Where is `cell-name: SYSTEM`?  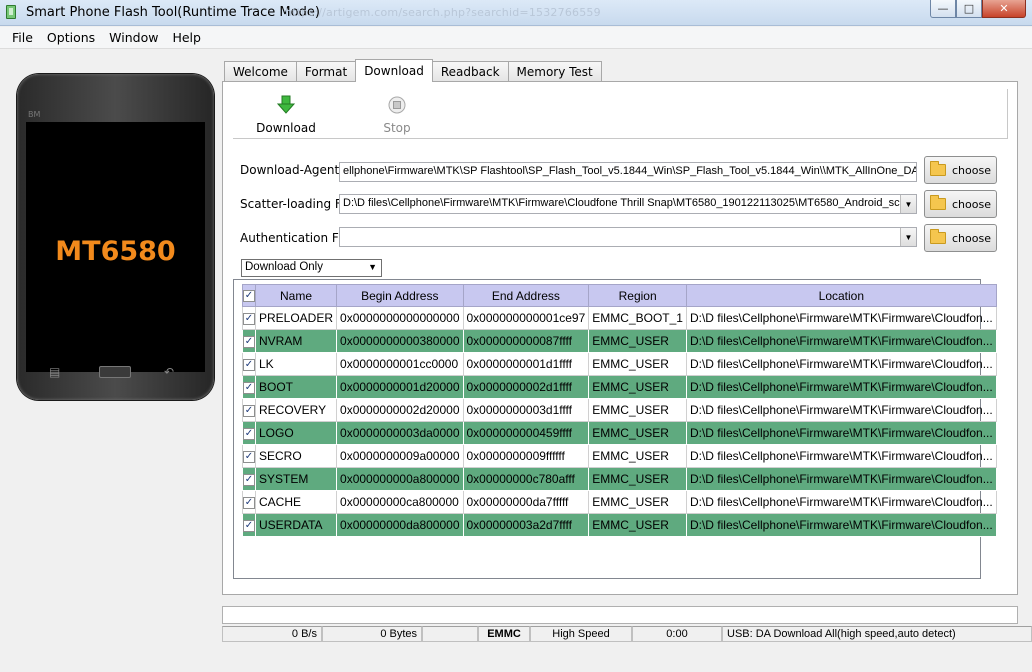
cell-name: SYSTEM is located at coordinates (296, 479).